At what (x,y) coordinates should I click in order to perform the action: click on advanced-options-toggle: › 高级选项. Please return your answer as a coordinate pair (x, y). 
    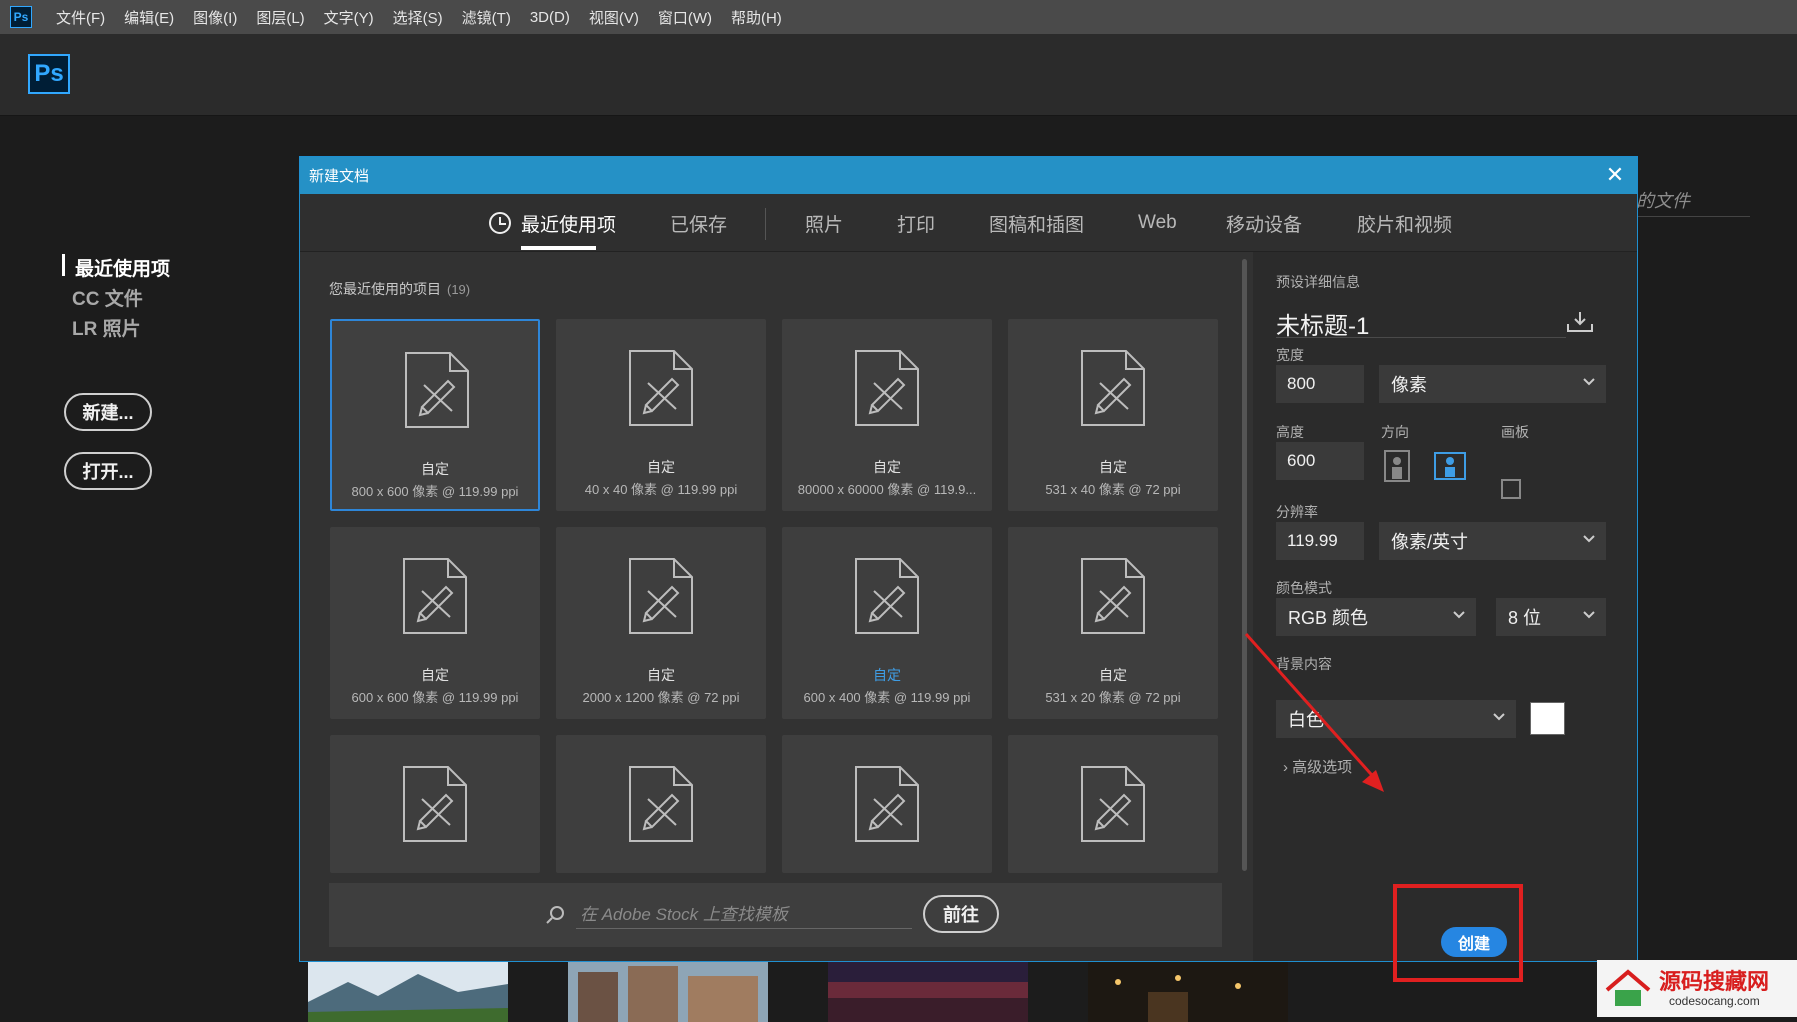
    Looking at the image, I should click on (1317, 766).